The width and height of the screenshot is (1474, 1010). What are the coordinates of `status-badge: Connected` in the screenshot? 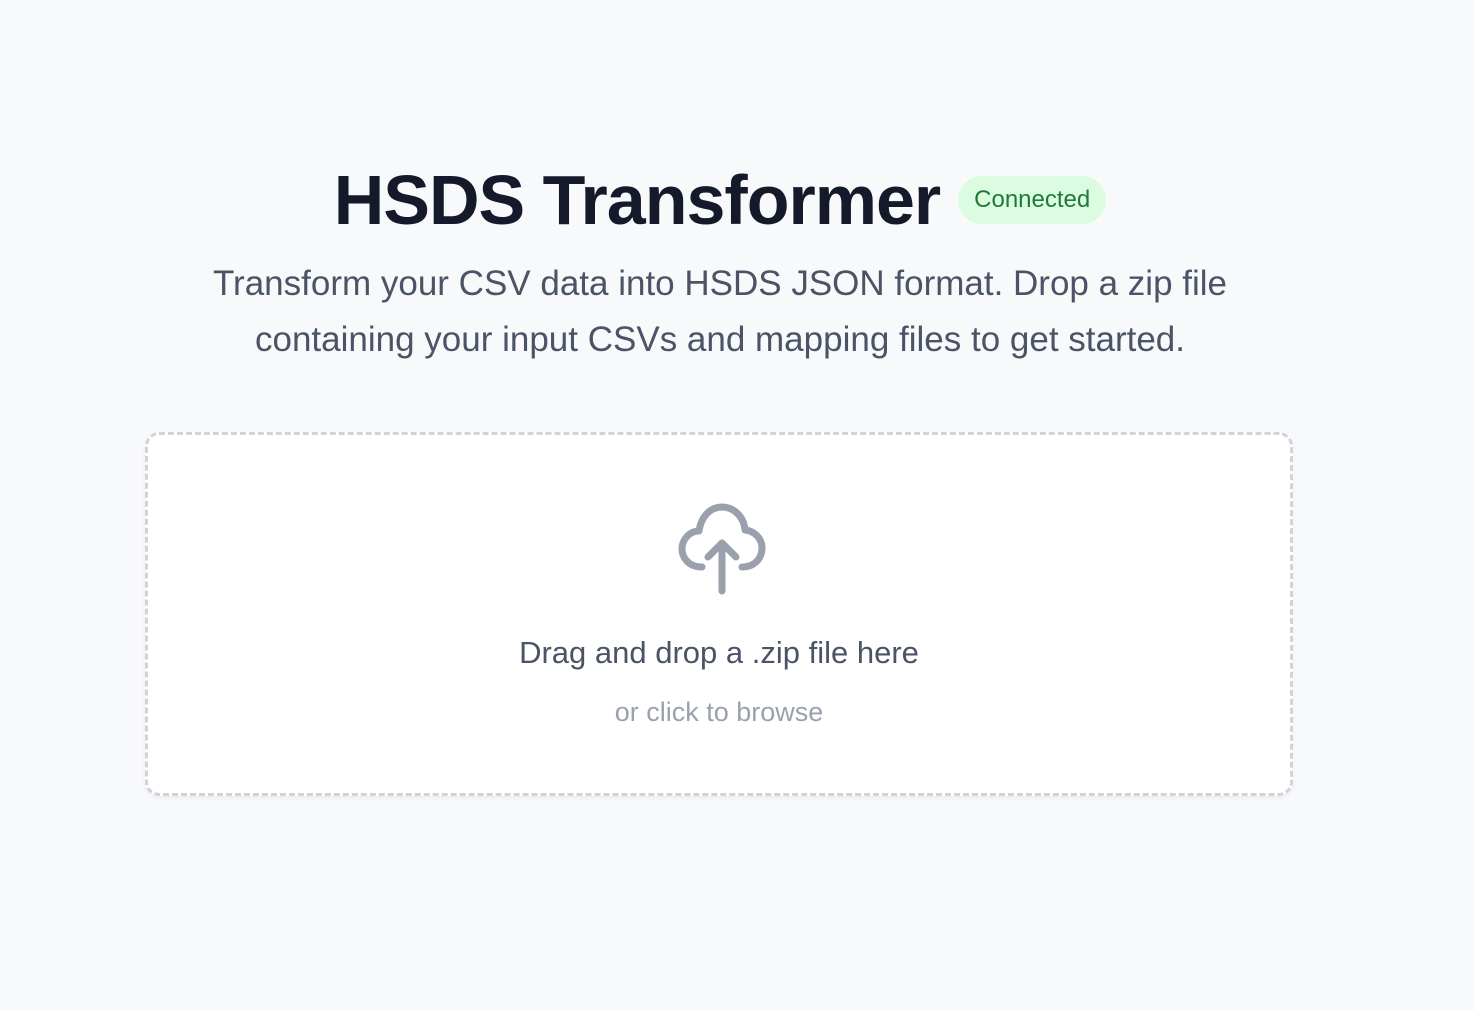 It's located at (1032, 200).